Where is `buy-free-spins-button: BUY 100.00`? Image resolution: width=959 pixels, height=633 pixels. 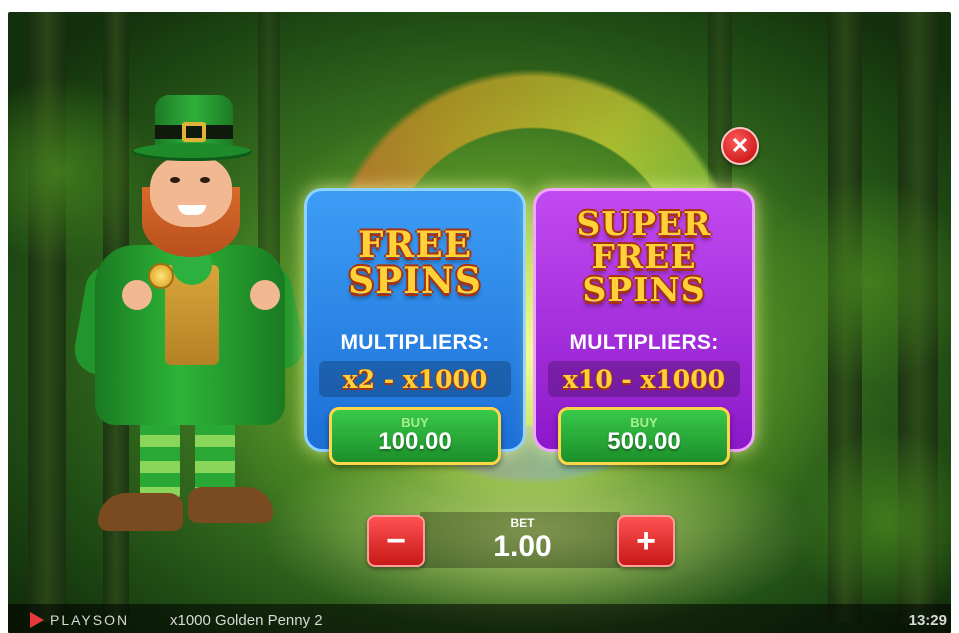
buy-free-spins-button: BUY 100.00 is located at coordinates (415, 436).